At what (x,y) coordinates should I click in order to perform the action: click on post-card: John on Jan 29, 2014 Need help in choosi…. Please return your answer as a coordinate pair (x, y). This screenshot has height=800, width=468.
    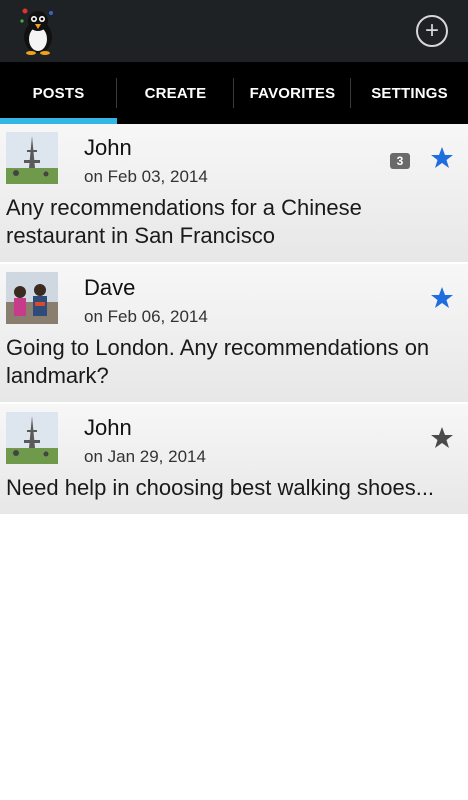
    Looking at the image, I should click on (234, 460).